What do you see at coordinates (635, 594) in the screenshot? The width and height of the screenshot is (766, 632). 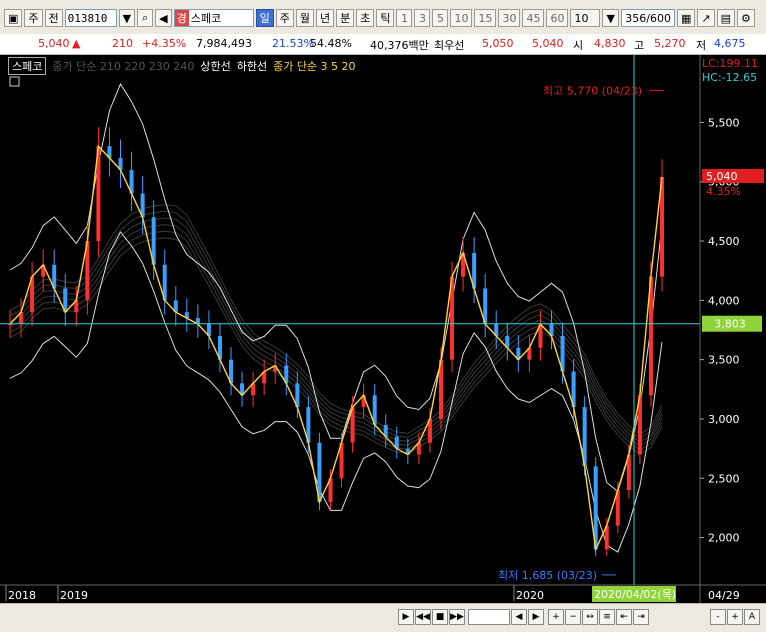 I see `crosshair-date-label: 2020/04/02(목)` at bounding box center [635, 594].